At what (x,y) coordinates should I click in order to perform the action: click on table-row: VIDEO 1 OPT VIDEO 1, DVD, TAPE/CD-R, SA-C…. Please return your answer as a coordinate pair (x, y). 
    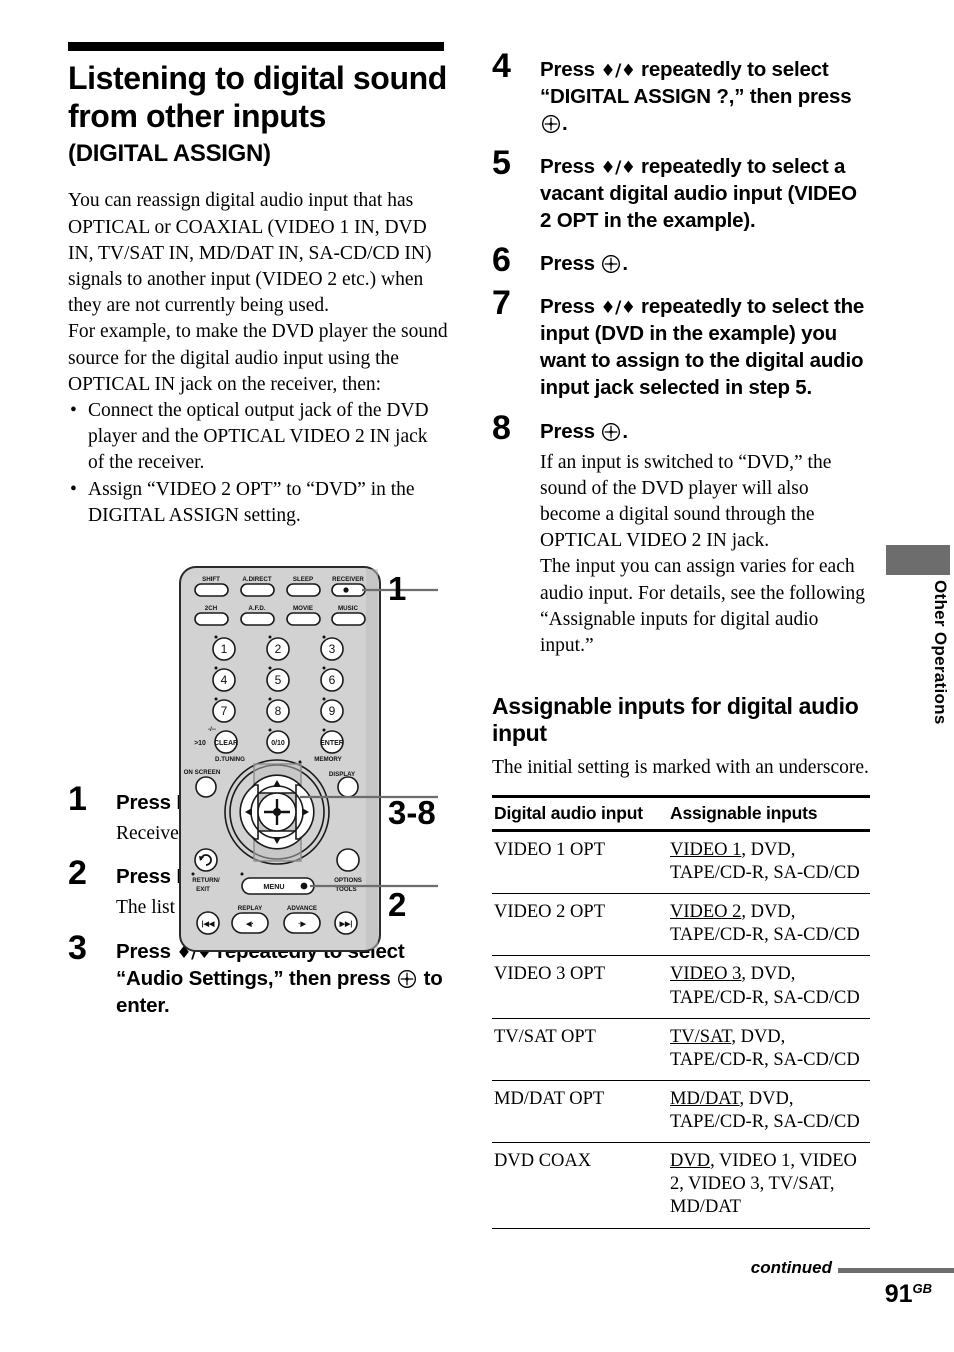
    Looking at the image, I should click on (681, 862).